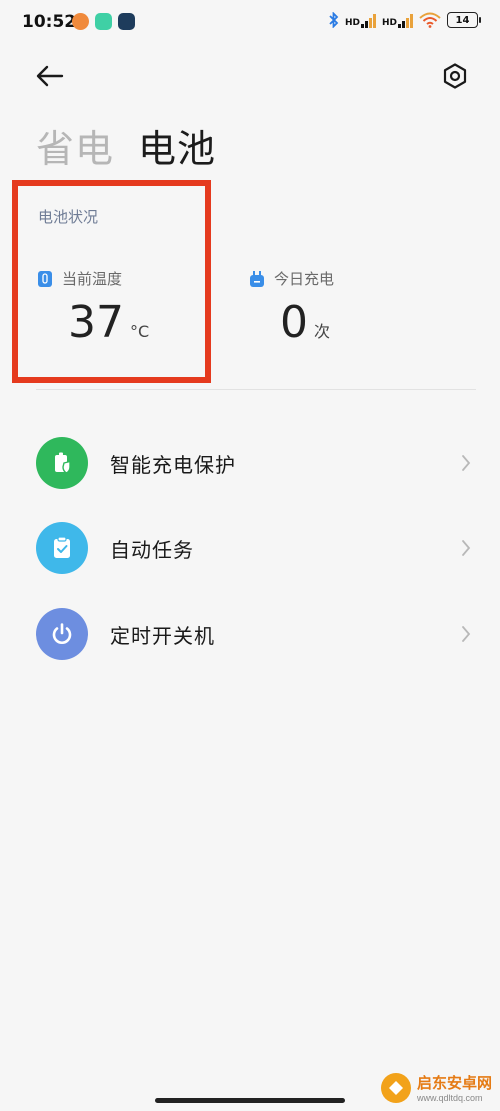 Image resolution: width=500 pixels, height=1111 pixels. What do you see at coordinates (430, 20) in the screenshot?
I see `wifi-icon` at bounding box center [430, 20].